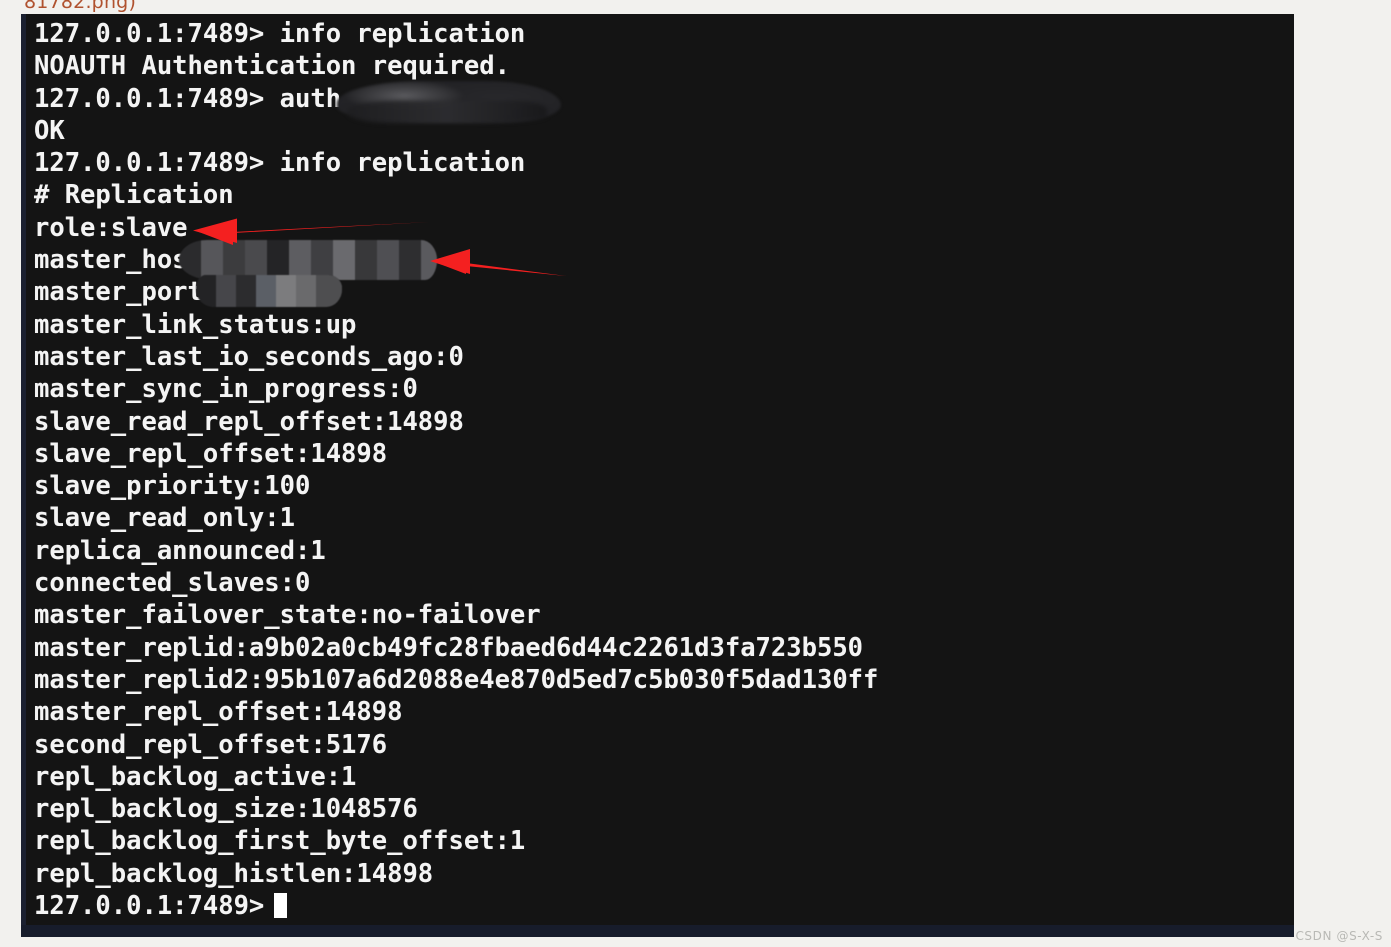 Image resolution: width=1391 pixels, height=947 pixels. Describe the element at coordinates (218, 712) in the screenshot. I see `terminal-line-master-repl-offset: master_repl_offset:14898` at that location.